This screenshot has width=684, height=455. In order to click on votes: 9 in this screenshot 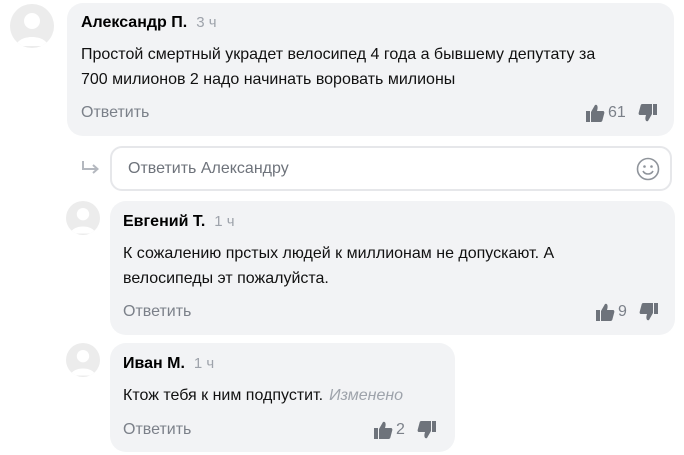, I will do `click(627, 312)`.